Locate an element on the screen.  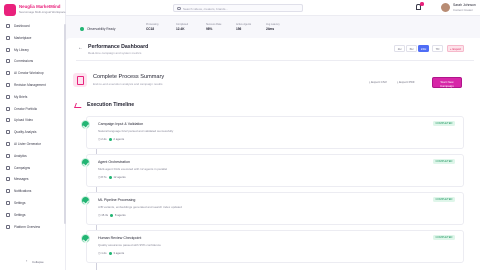
sidebar-item-creator-portfolio: Creator Portfolio is located at coordinates (33, 109).